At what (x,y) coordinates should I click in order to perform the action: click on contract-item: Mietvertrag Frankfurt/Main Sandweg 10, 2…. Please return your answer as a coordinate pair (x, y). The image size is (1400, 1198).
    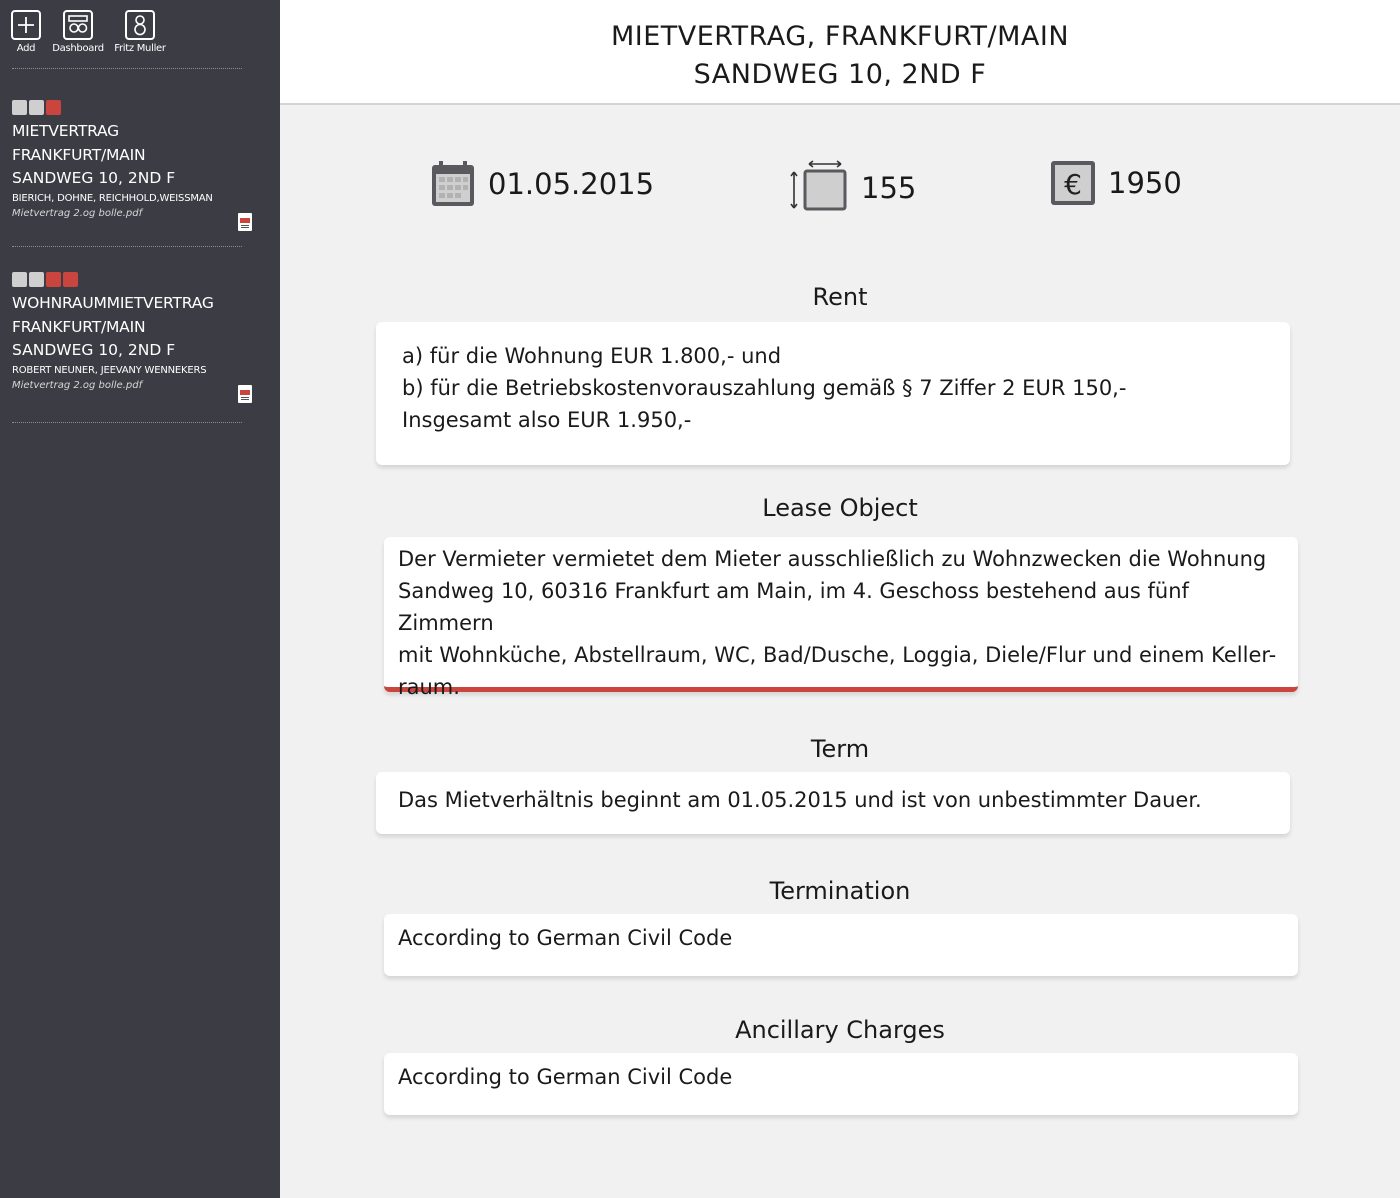
    Looking at the image, I should click on (132, 165).